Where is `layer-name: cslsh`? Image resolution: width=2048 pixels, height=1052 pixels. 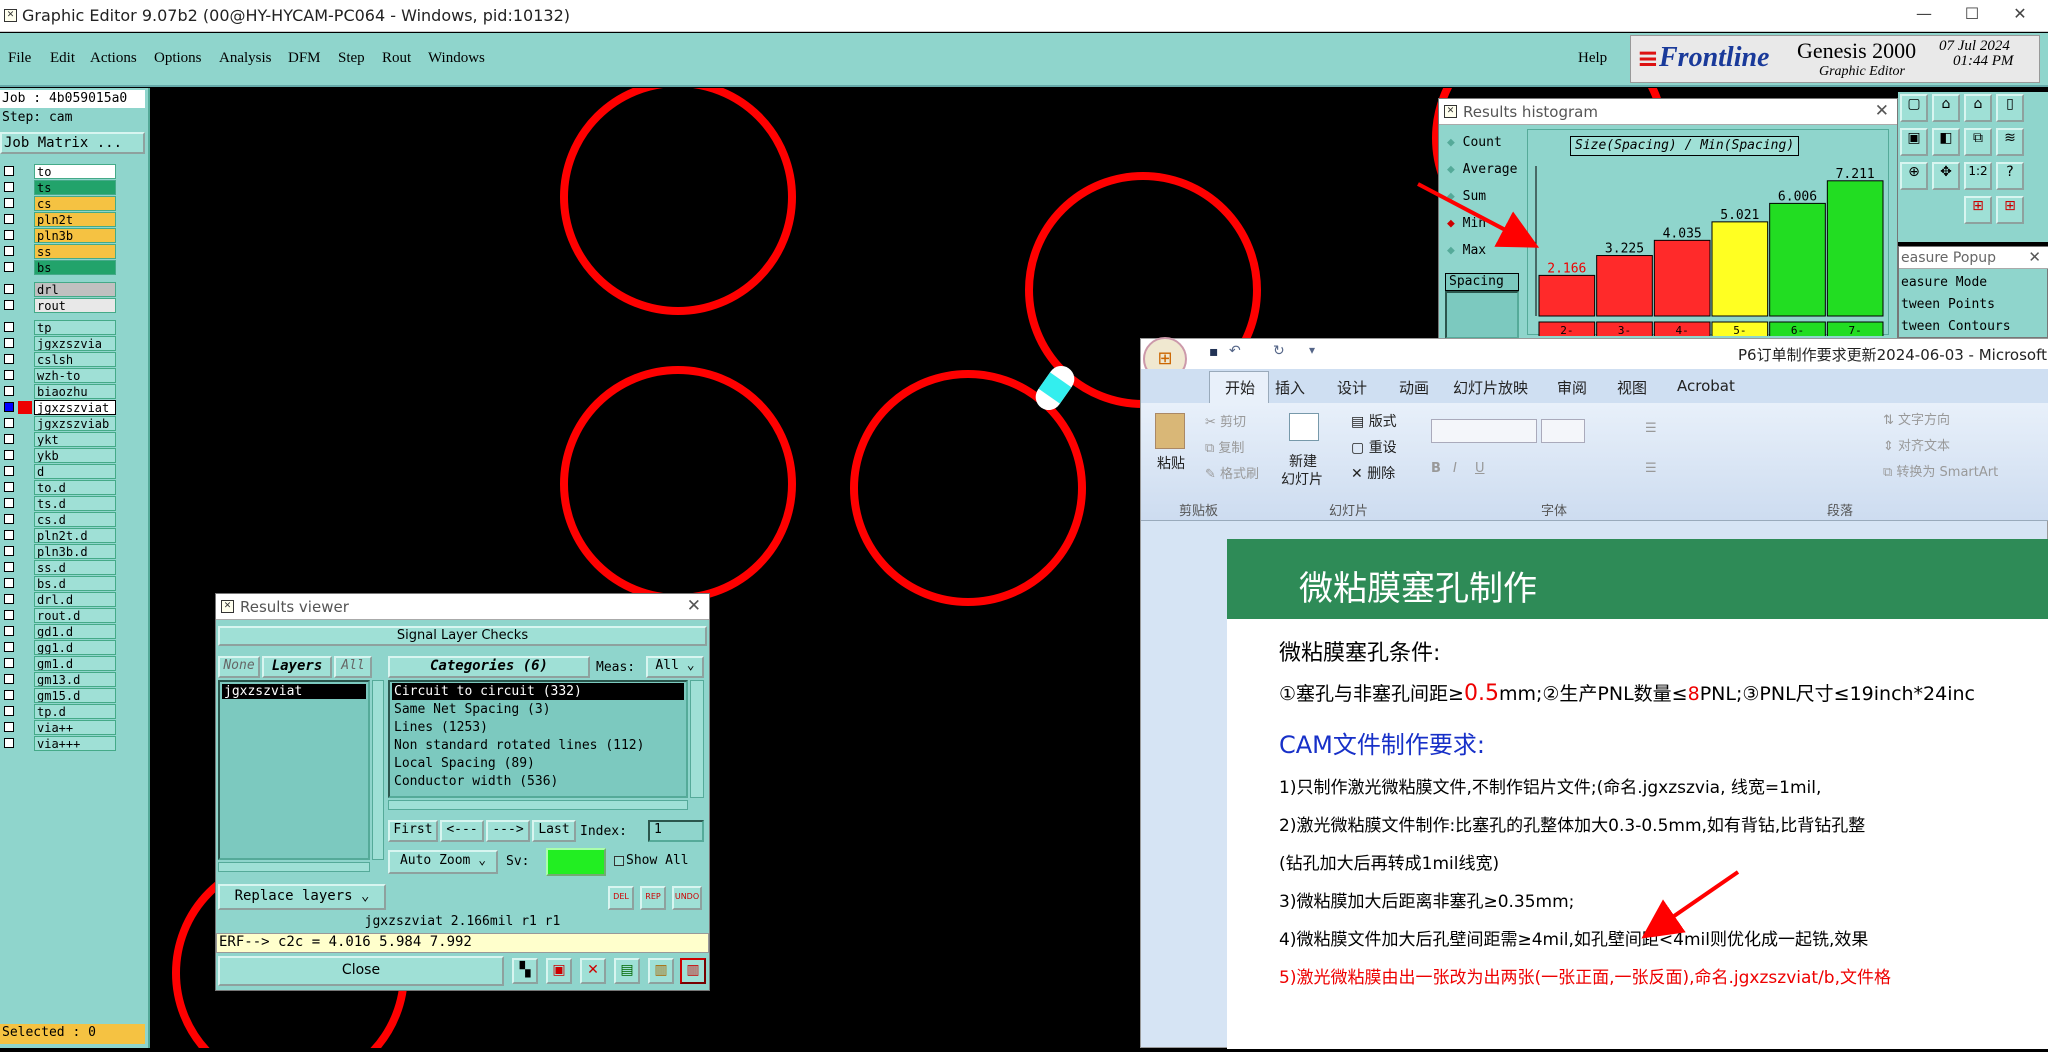 layer-name: cslsh is located at coordinates (75, 359).